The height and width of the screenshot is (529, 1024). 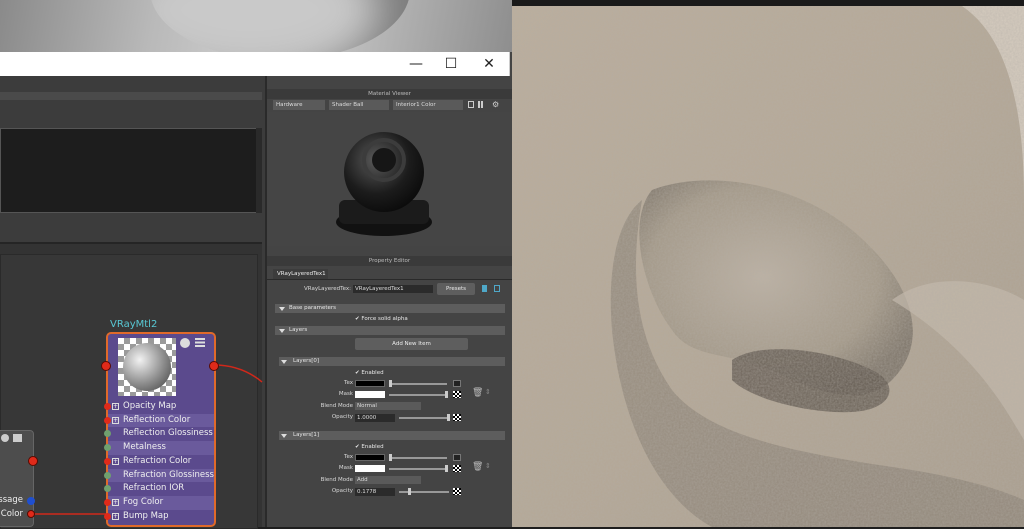 I want to click on attribute-label: Refraction IOR, so click(x=154, y=488).